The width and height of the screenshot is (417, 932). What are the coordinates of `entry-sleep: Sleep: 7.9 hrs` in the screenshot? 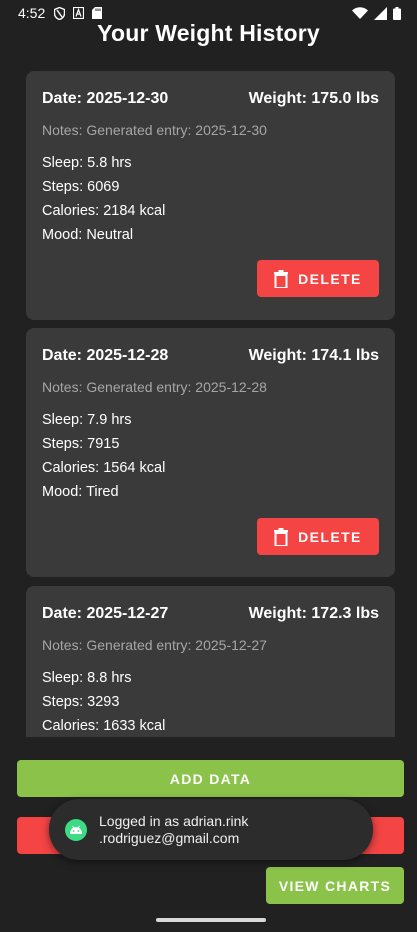 It's located at (87, 420).